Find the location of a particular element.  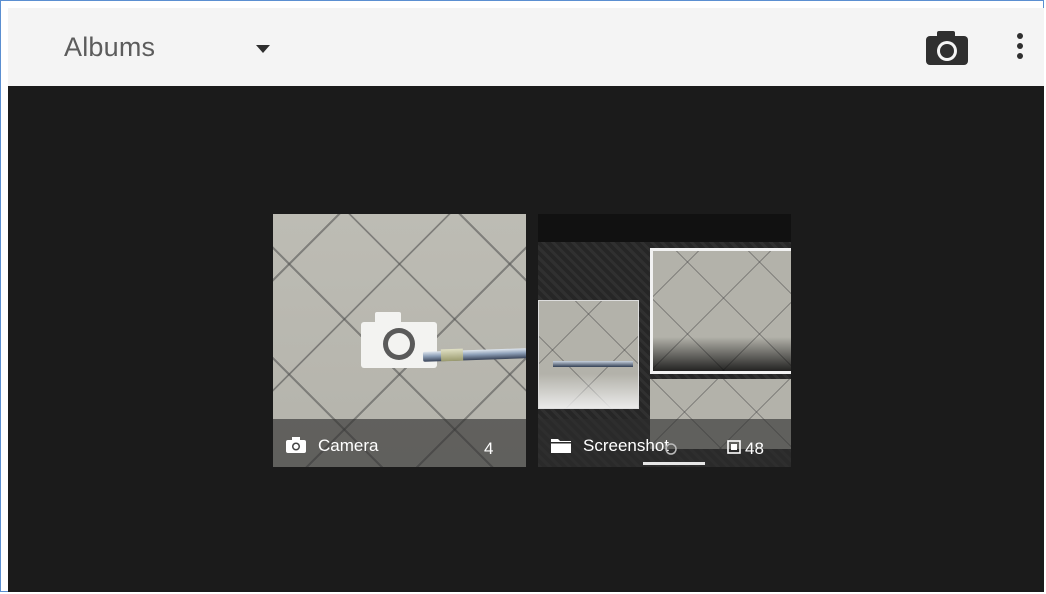

album-count: 48 is located at coordinates (754, 448).